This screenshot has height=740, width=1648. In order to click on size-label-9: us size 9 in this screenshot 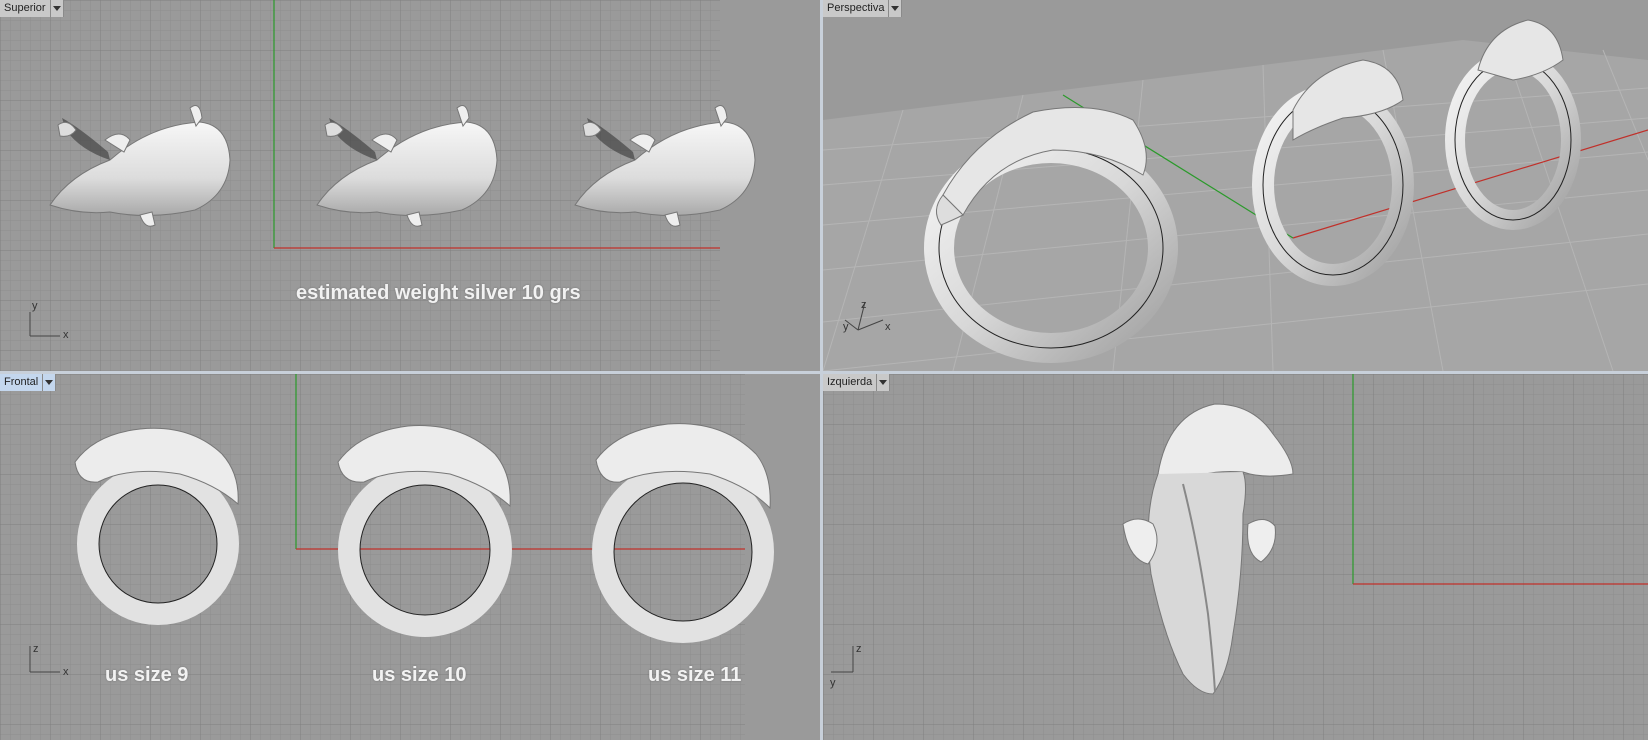, I will do `click(147, 675)`.